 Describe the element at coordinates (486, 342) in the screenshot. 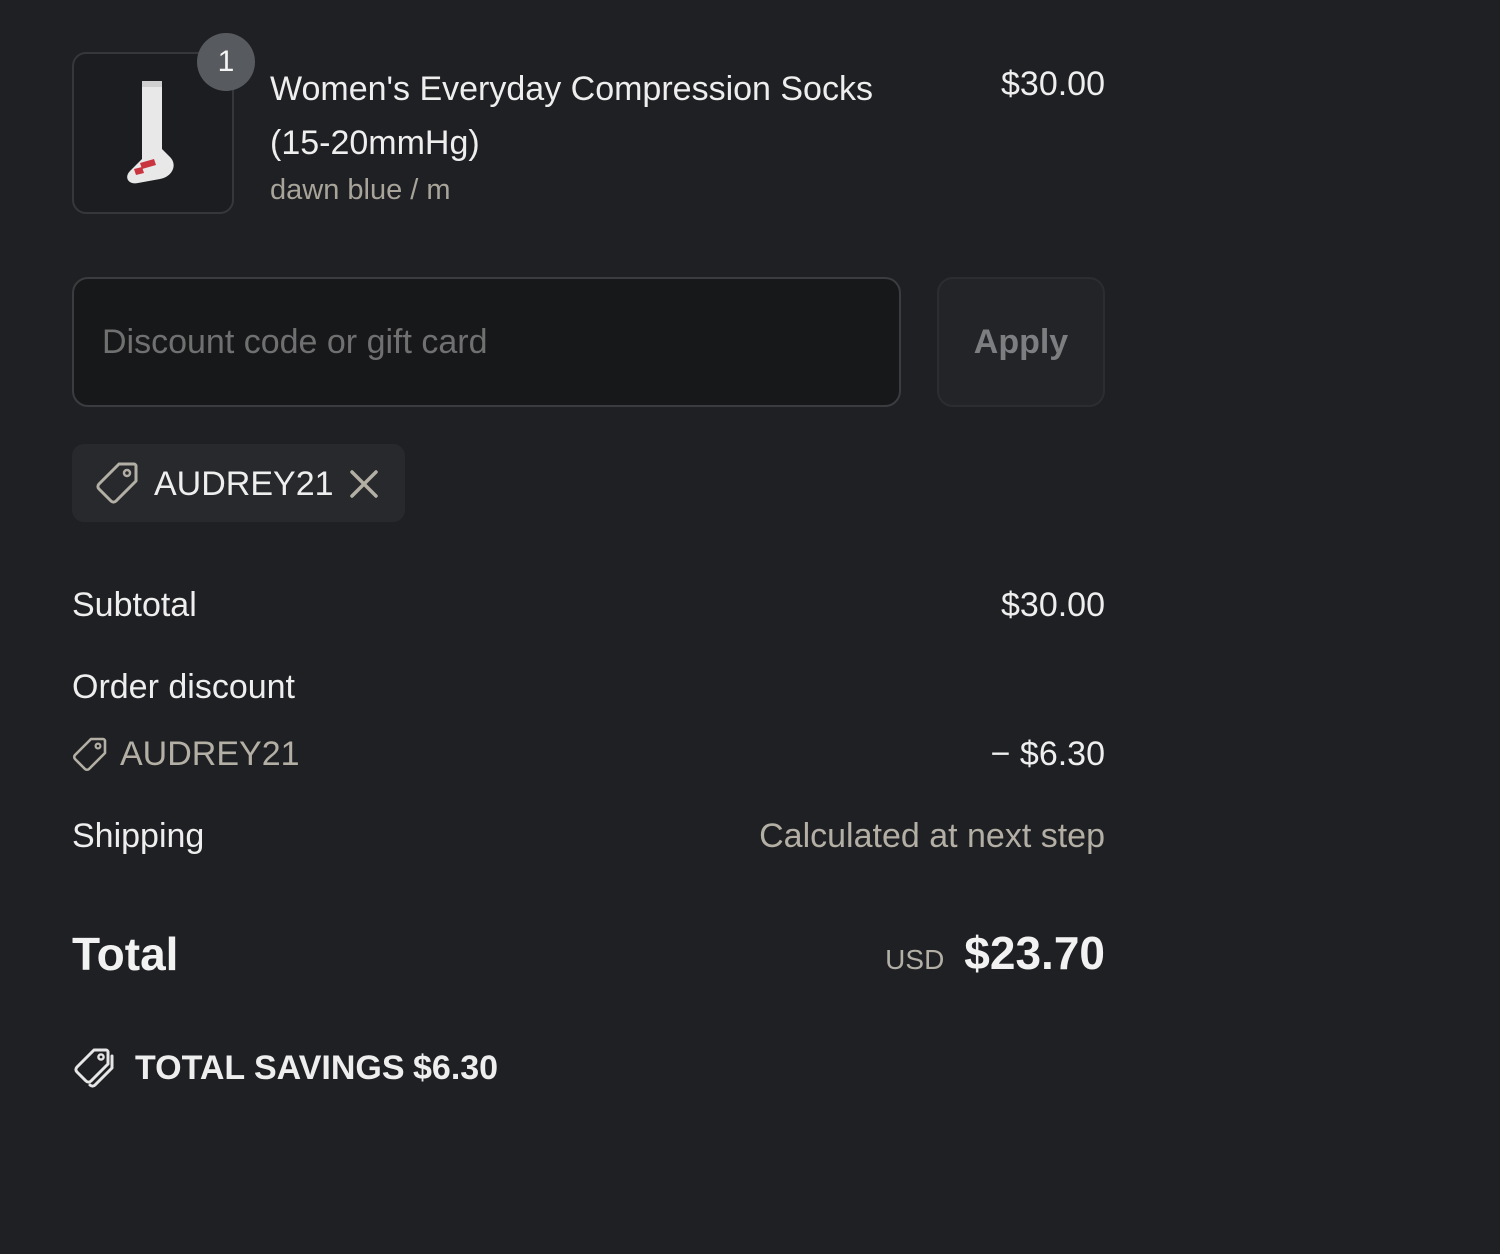

I see `discount-code-input` at that location.